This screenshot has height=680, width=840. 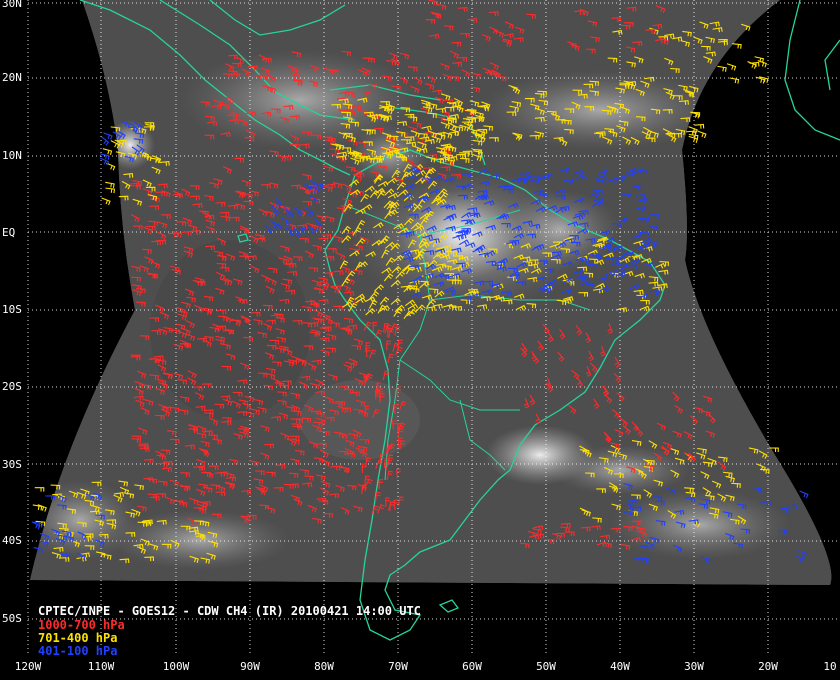 What do you see at coordinates (9, 232) in the screenshot?
I see `lat-label-eq: EQ` at bounding box center [9, 232].